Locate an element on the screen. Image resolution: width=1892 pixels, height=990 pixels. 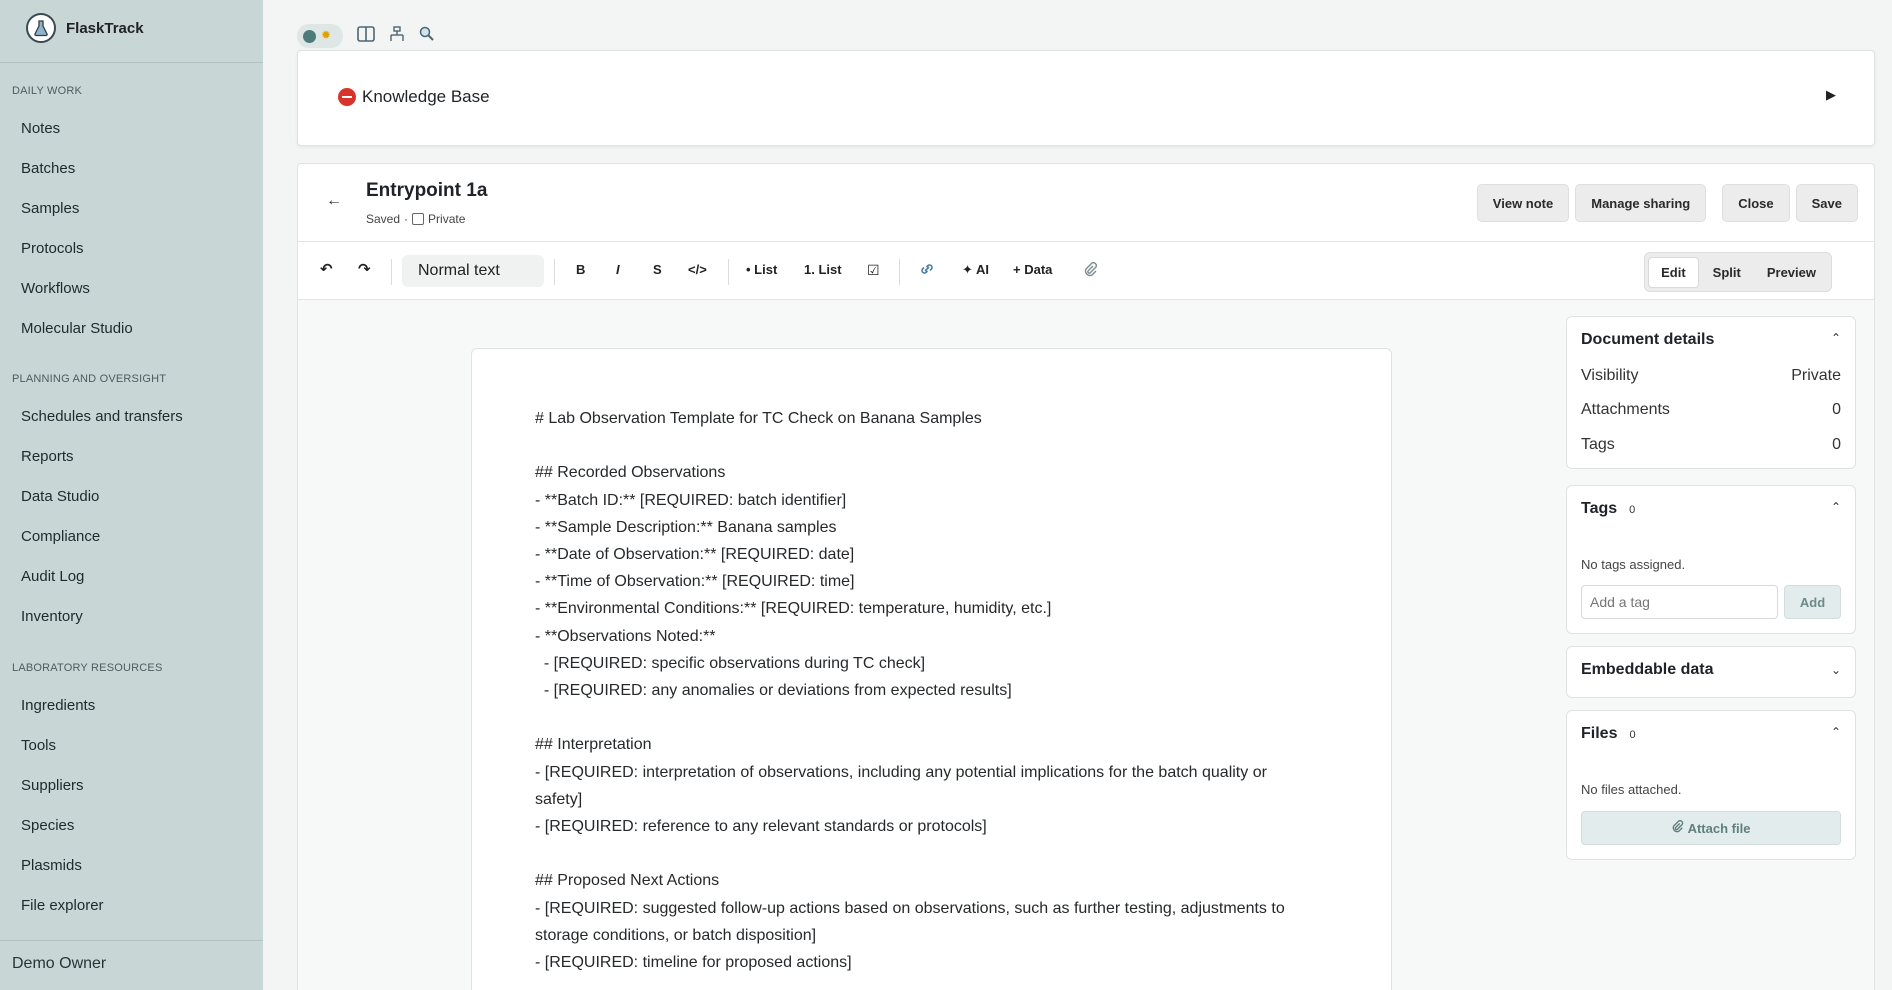
hierarchy-icon is located at coordinates (397, 36).